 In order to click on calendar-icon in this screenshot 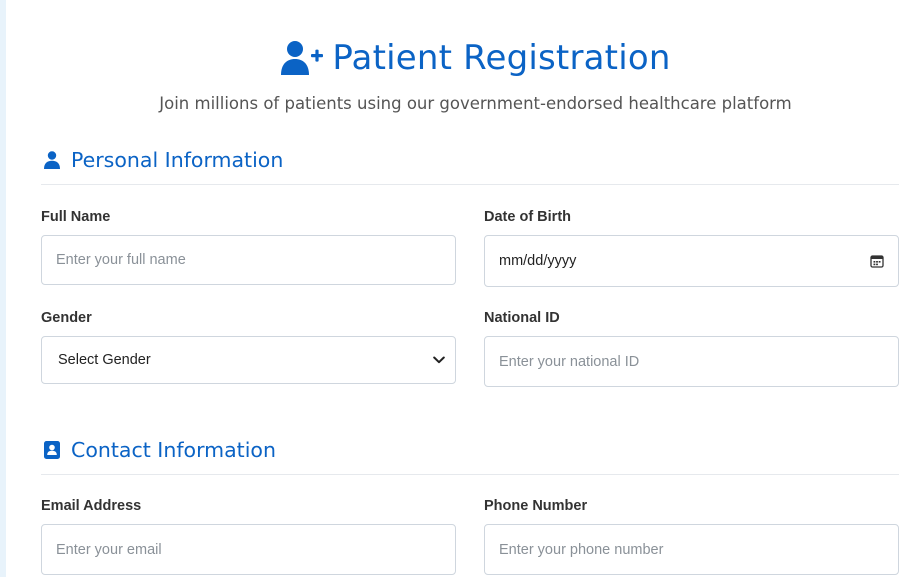, I will do `click(877, 261)`.